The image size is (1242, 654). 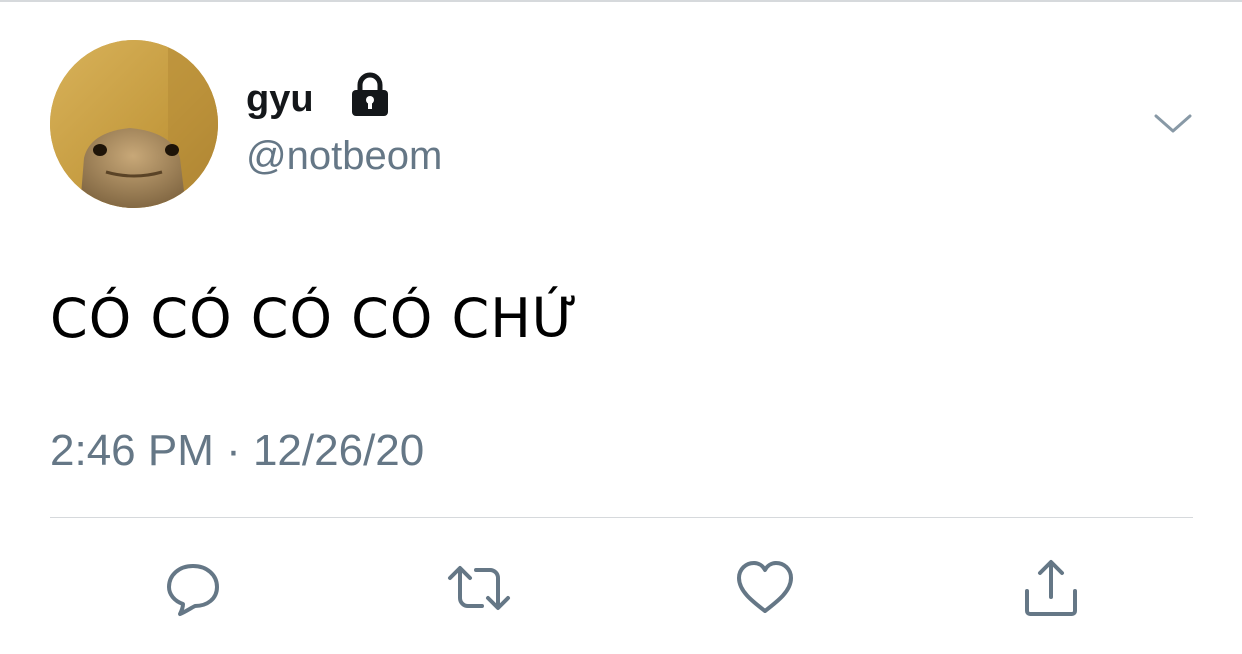 I want to click on display-name: gyu, so click(x=280, y=99).